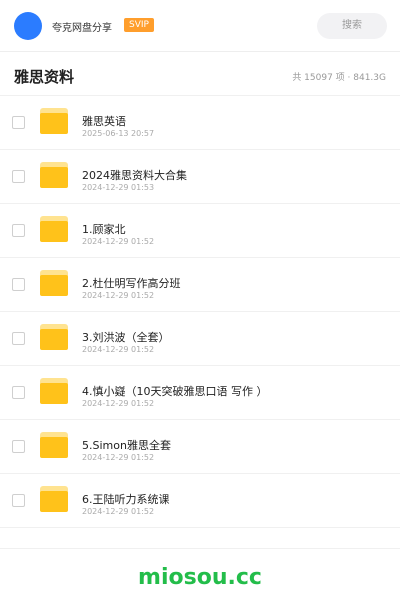  Describe the element at coordinates (82, 28) in the screenshot. I see `share-title: 夸克网盘分享` at that location.